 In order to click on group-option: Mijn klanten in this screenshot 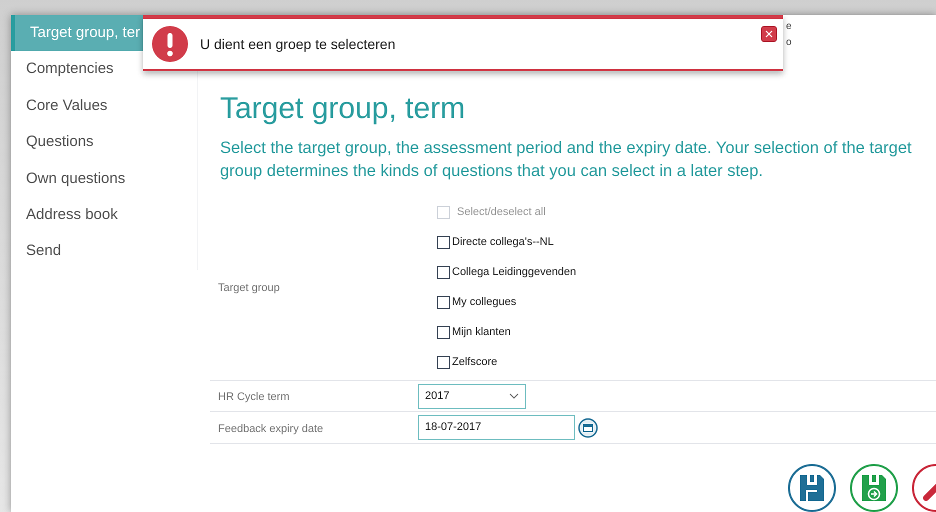, I will do `click(497, 332)`.